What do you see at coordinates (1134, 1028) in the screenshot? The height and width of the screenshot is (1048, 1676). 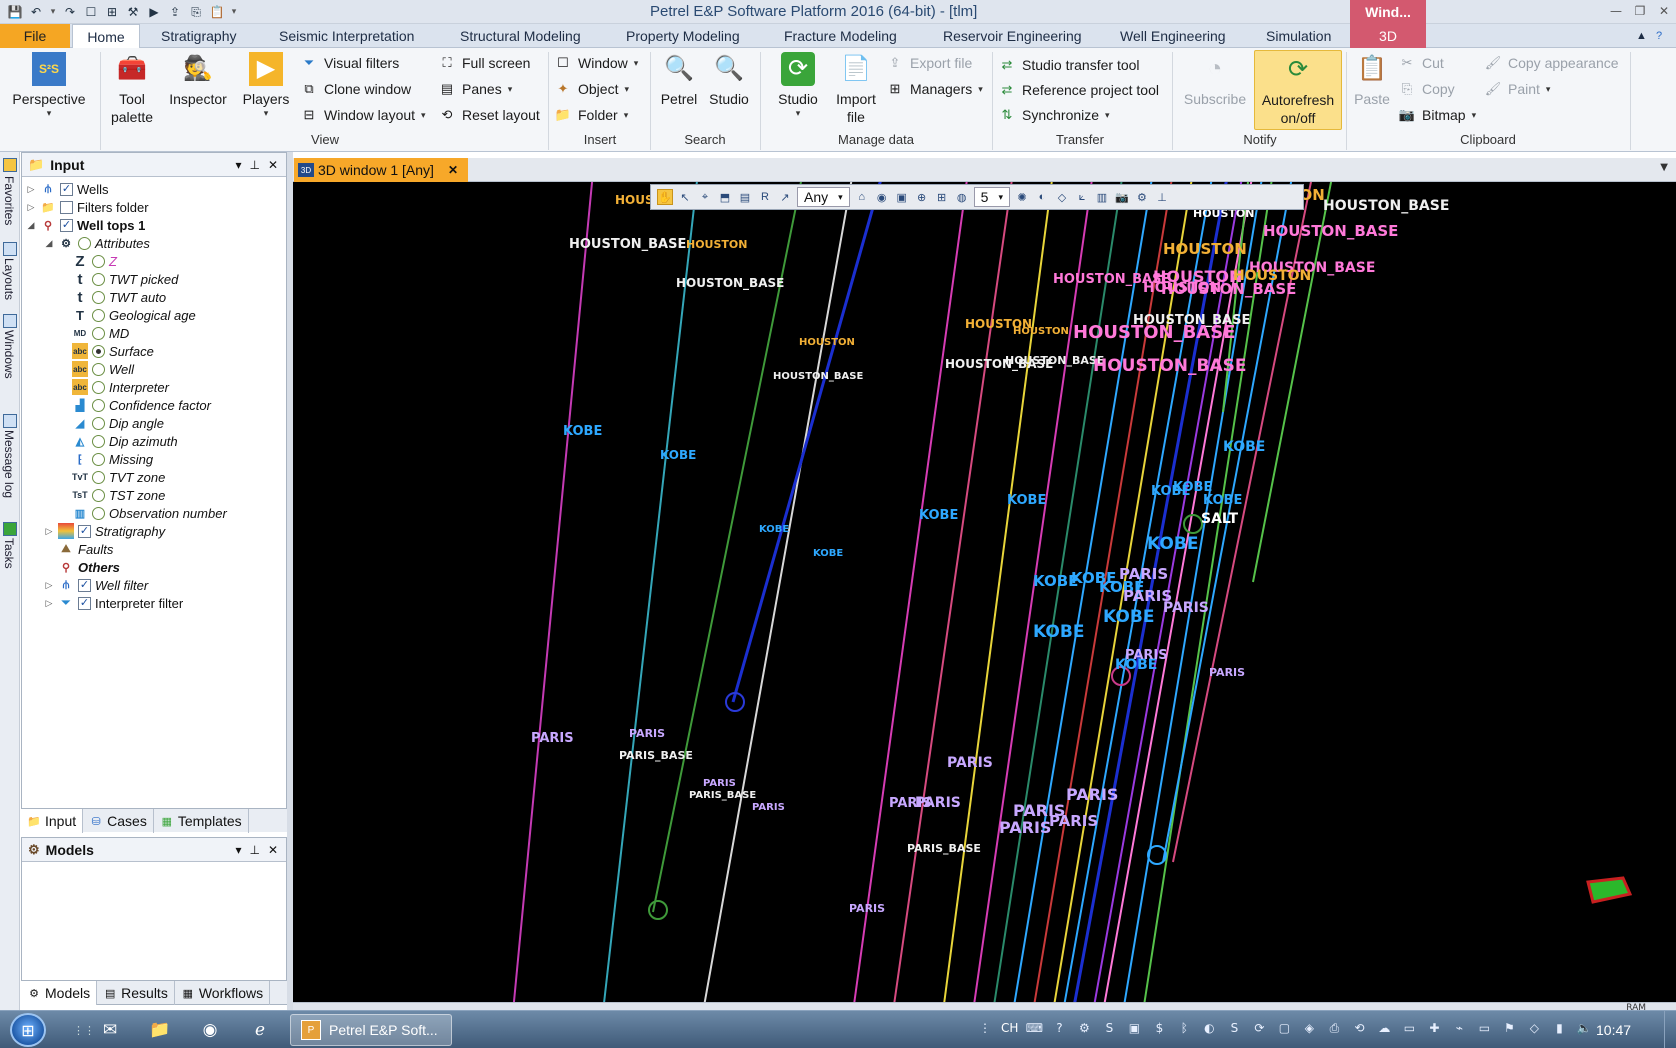 I see `app-icon: ▣` at bounding box center [1134, 1028].